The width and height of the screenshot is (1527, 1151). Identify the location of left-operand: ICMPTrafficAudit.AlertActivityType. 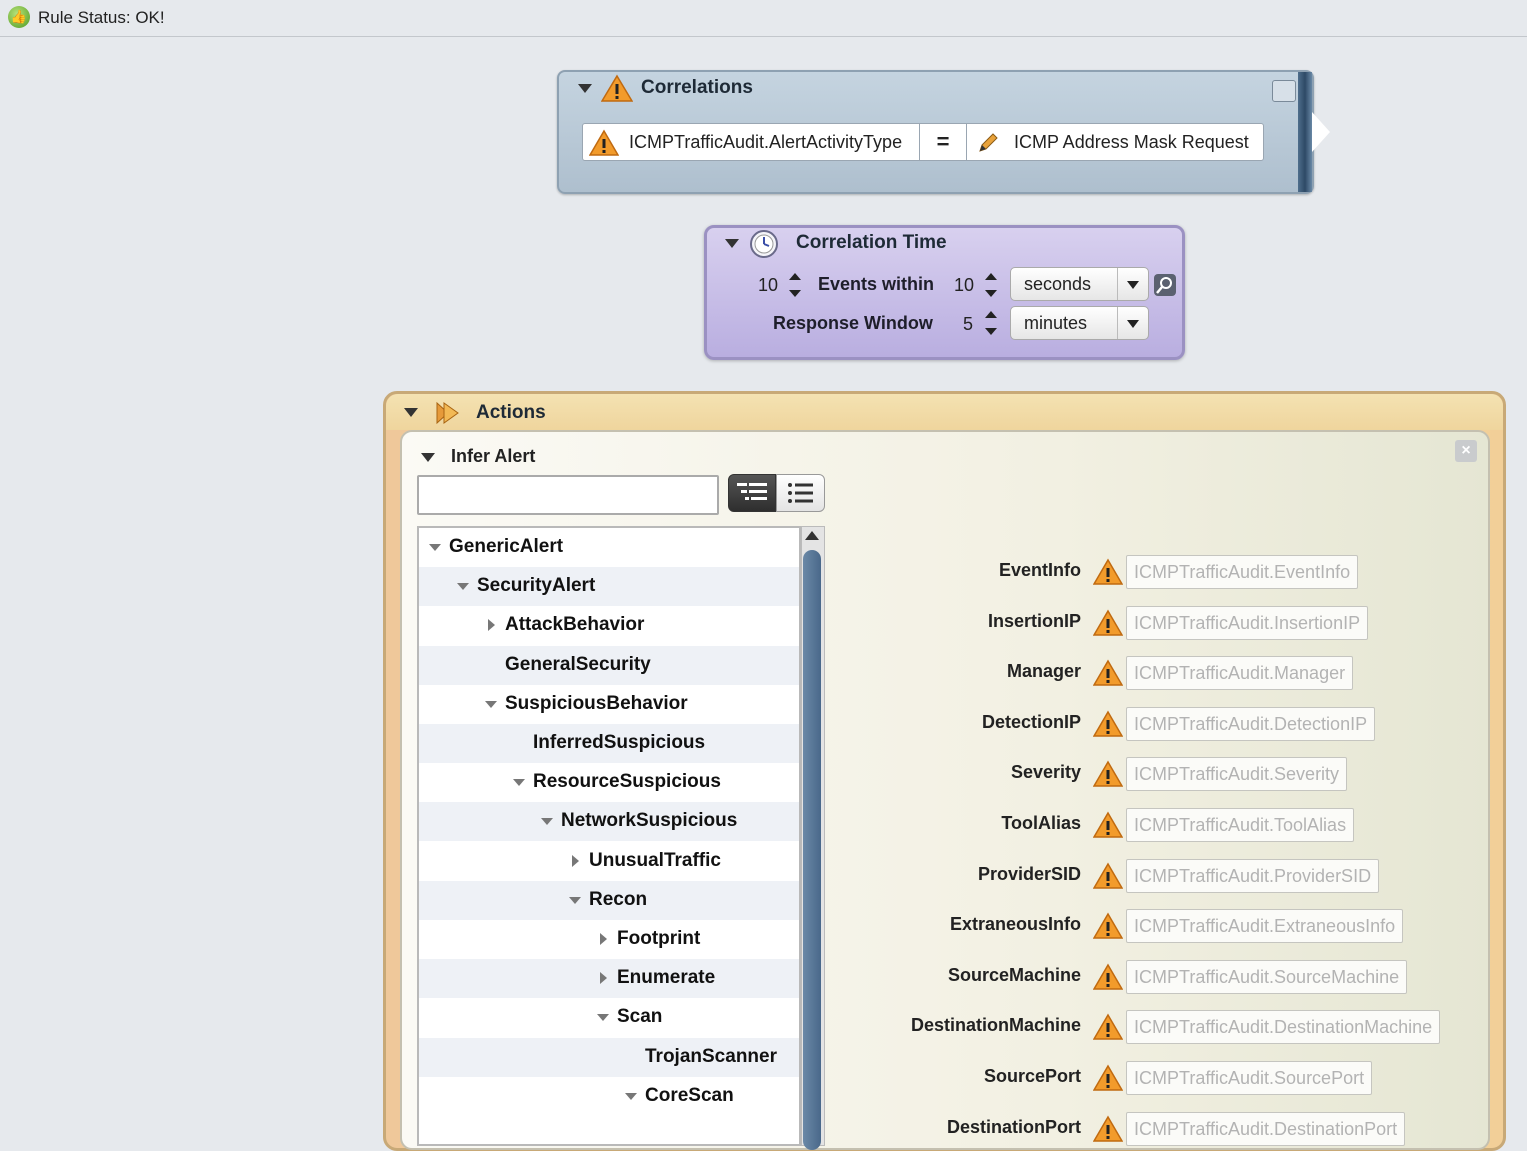
(765, 142).